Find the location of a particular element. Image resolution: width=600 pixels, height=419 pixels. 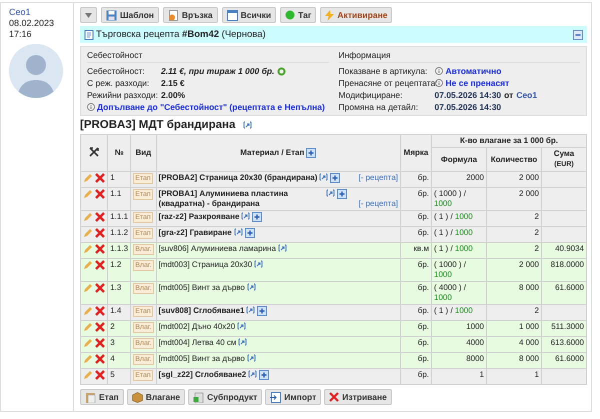

formula-cell: 8000 is located at coordinates (459, 360).